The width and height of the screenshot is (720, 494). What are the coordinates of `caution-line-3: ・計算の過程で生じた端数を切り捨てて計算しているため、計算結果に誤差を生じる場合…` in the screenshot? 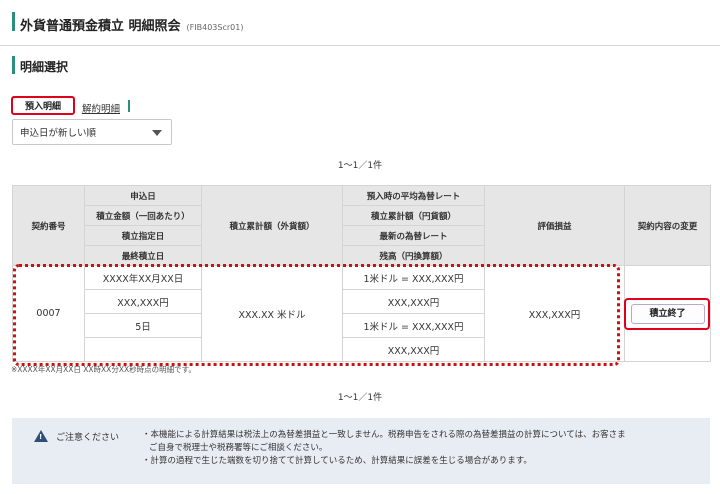 It's located at (337, 461).